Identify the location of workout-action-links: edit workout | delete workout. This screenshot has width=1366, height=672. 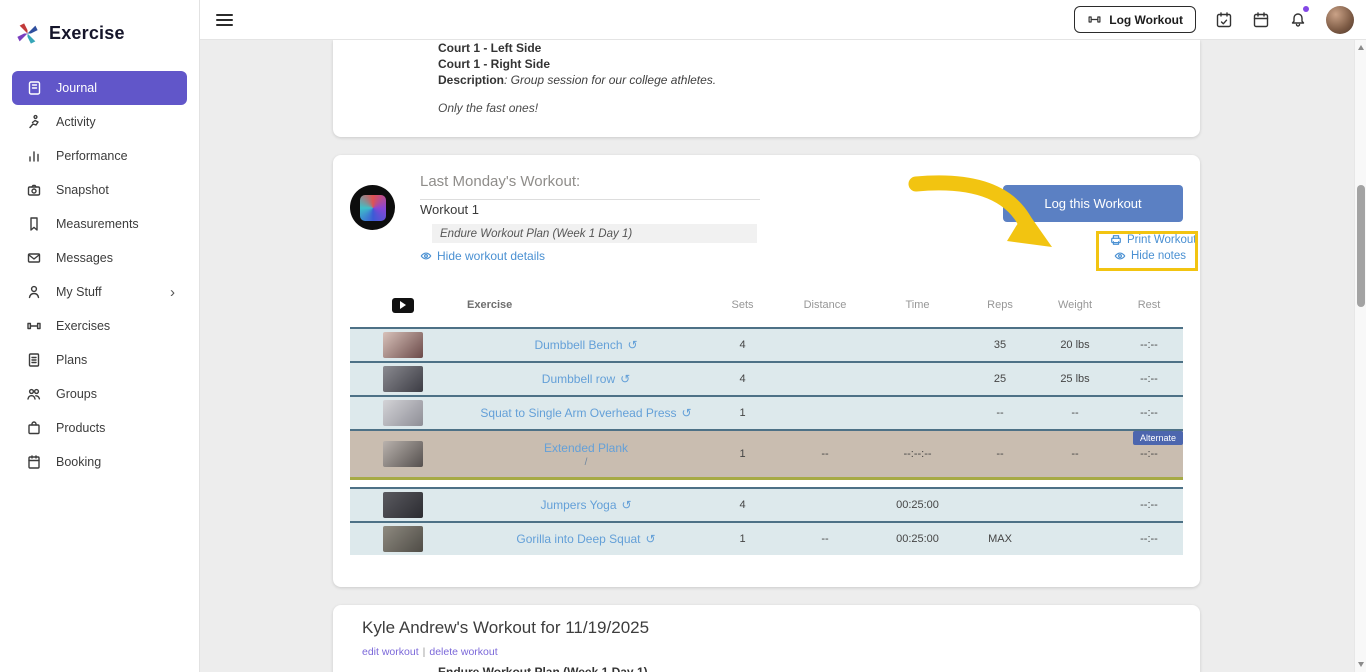
(430, 652).